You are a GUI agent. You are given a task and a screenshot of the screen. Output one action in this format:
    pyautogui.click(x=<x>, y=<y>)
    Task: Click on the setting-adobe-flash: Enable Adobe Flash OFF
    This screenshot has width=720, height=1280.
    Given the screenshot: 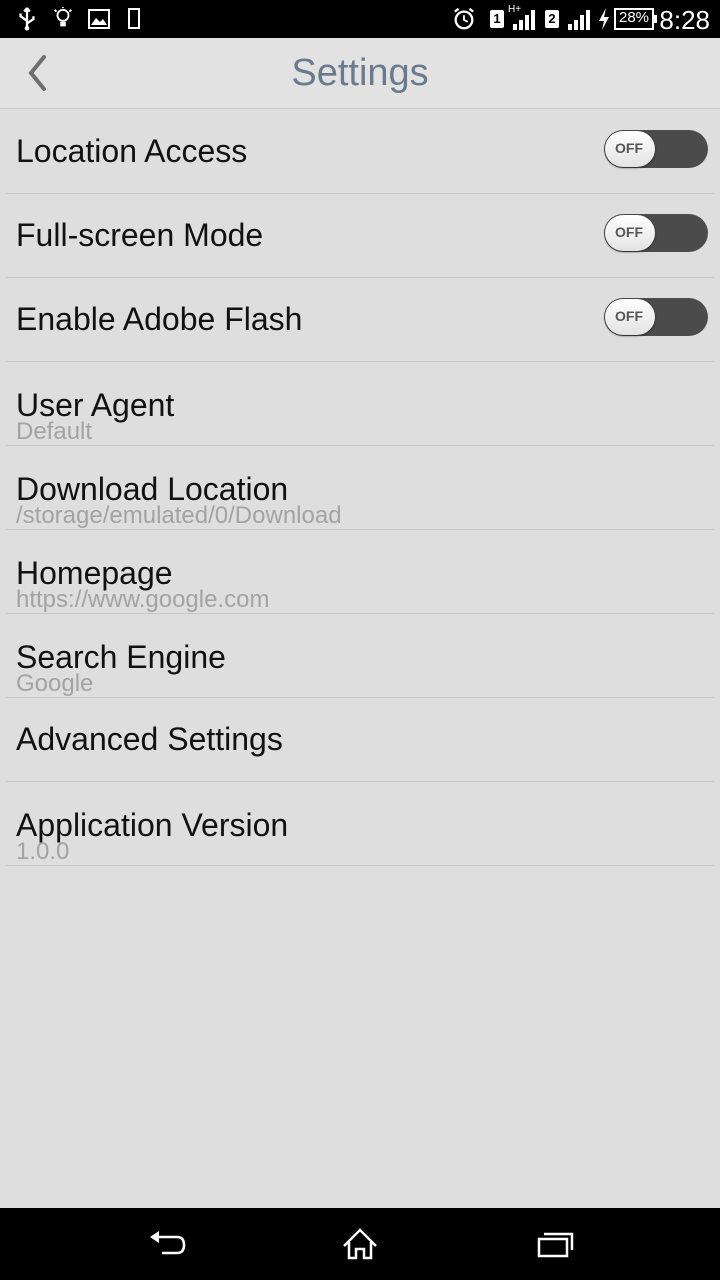 What is the action you would take?
    pyautogui.click(x=360, y=320)
    